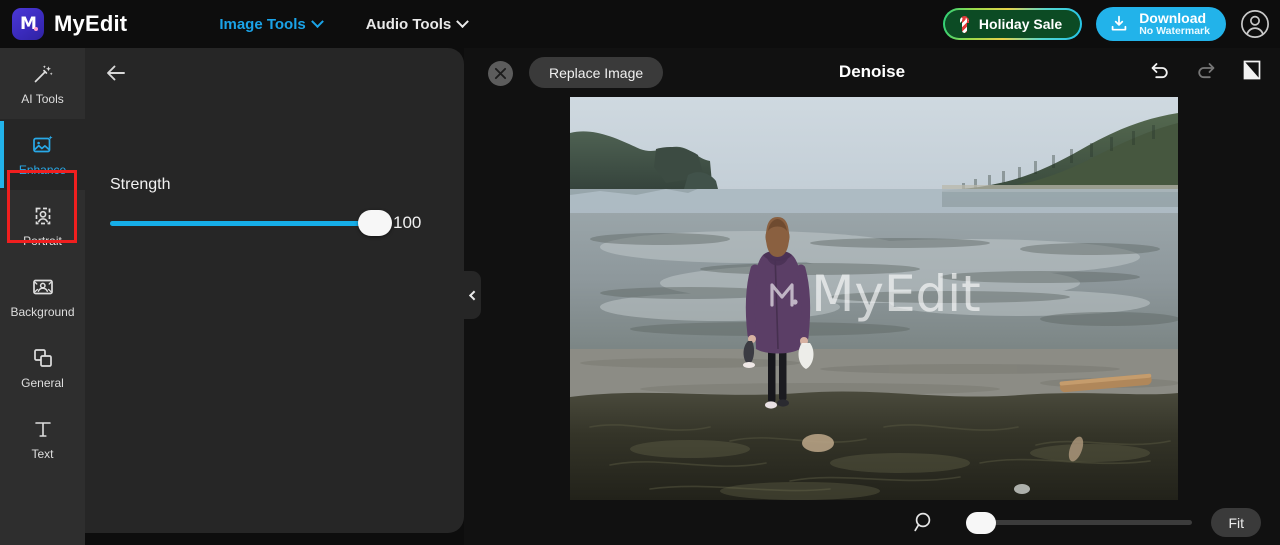 The width and height of the screenshot is (1280, 545). I want to click on sidebar-item-background: Background, so click(42, 296).